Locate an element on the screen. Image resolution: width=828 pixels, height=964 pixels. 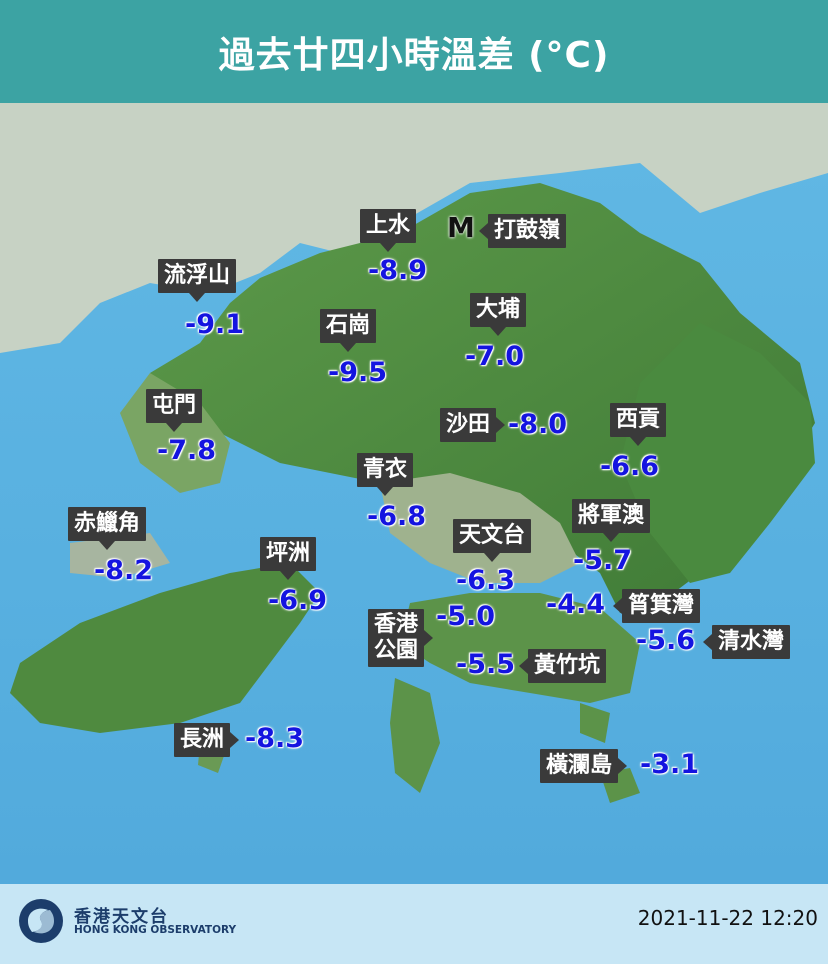
station-value-shau-kei-wan: -4.4 is located at coordinates (576, 604).